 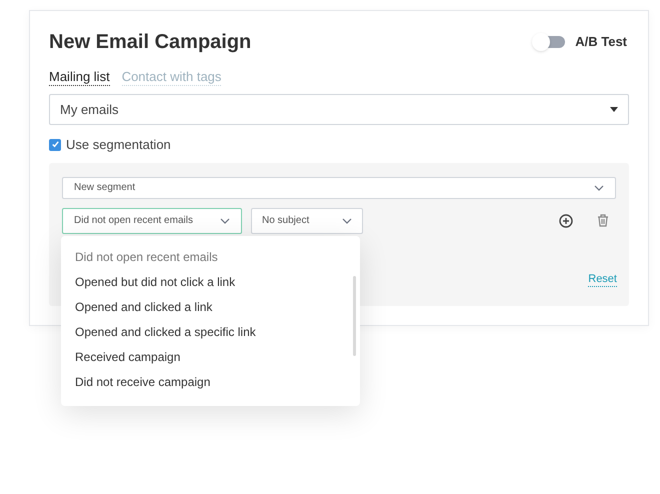 I want to click on ab-test-label: A/B Test, so click(x=601, y=42).